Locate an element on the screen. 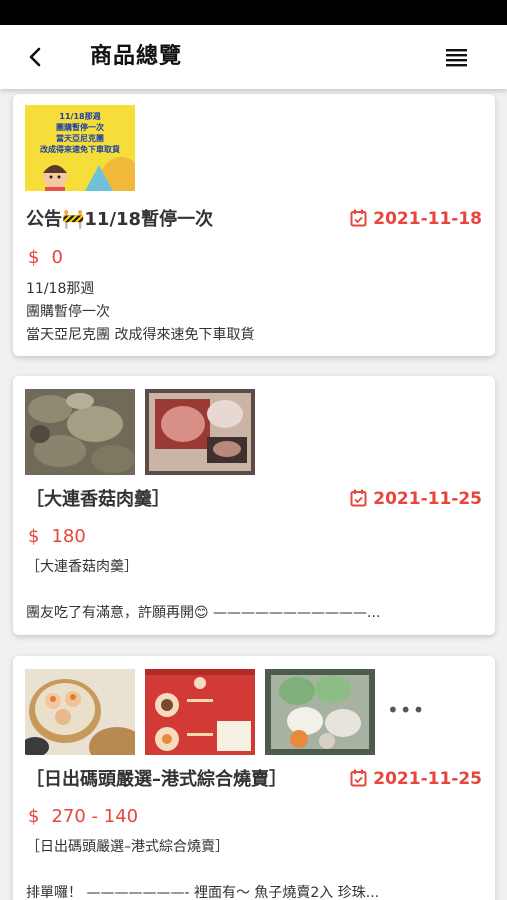 The height and width of the screenshot is (900, 507). description-line: 團購暫停一次 is located at coordinates (68, 312).